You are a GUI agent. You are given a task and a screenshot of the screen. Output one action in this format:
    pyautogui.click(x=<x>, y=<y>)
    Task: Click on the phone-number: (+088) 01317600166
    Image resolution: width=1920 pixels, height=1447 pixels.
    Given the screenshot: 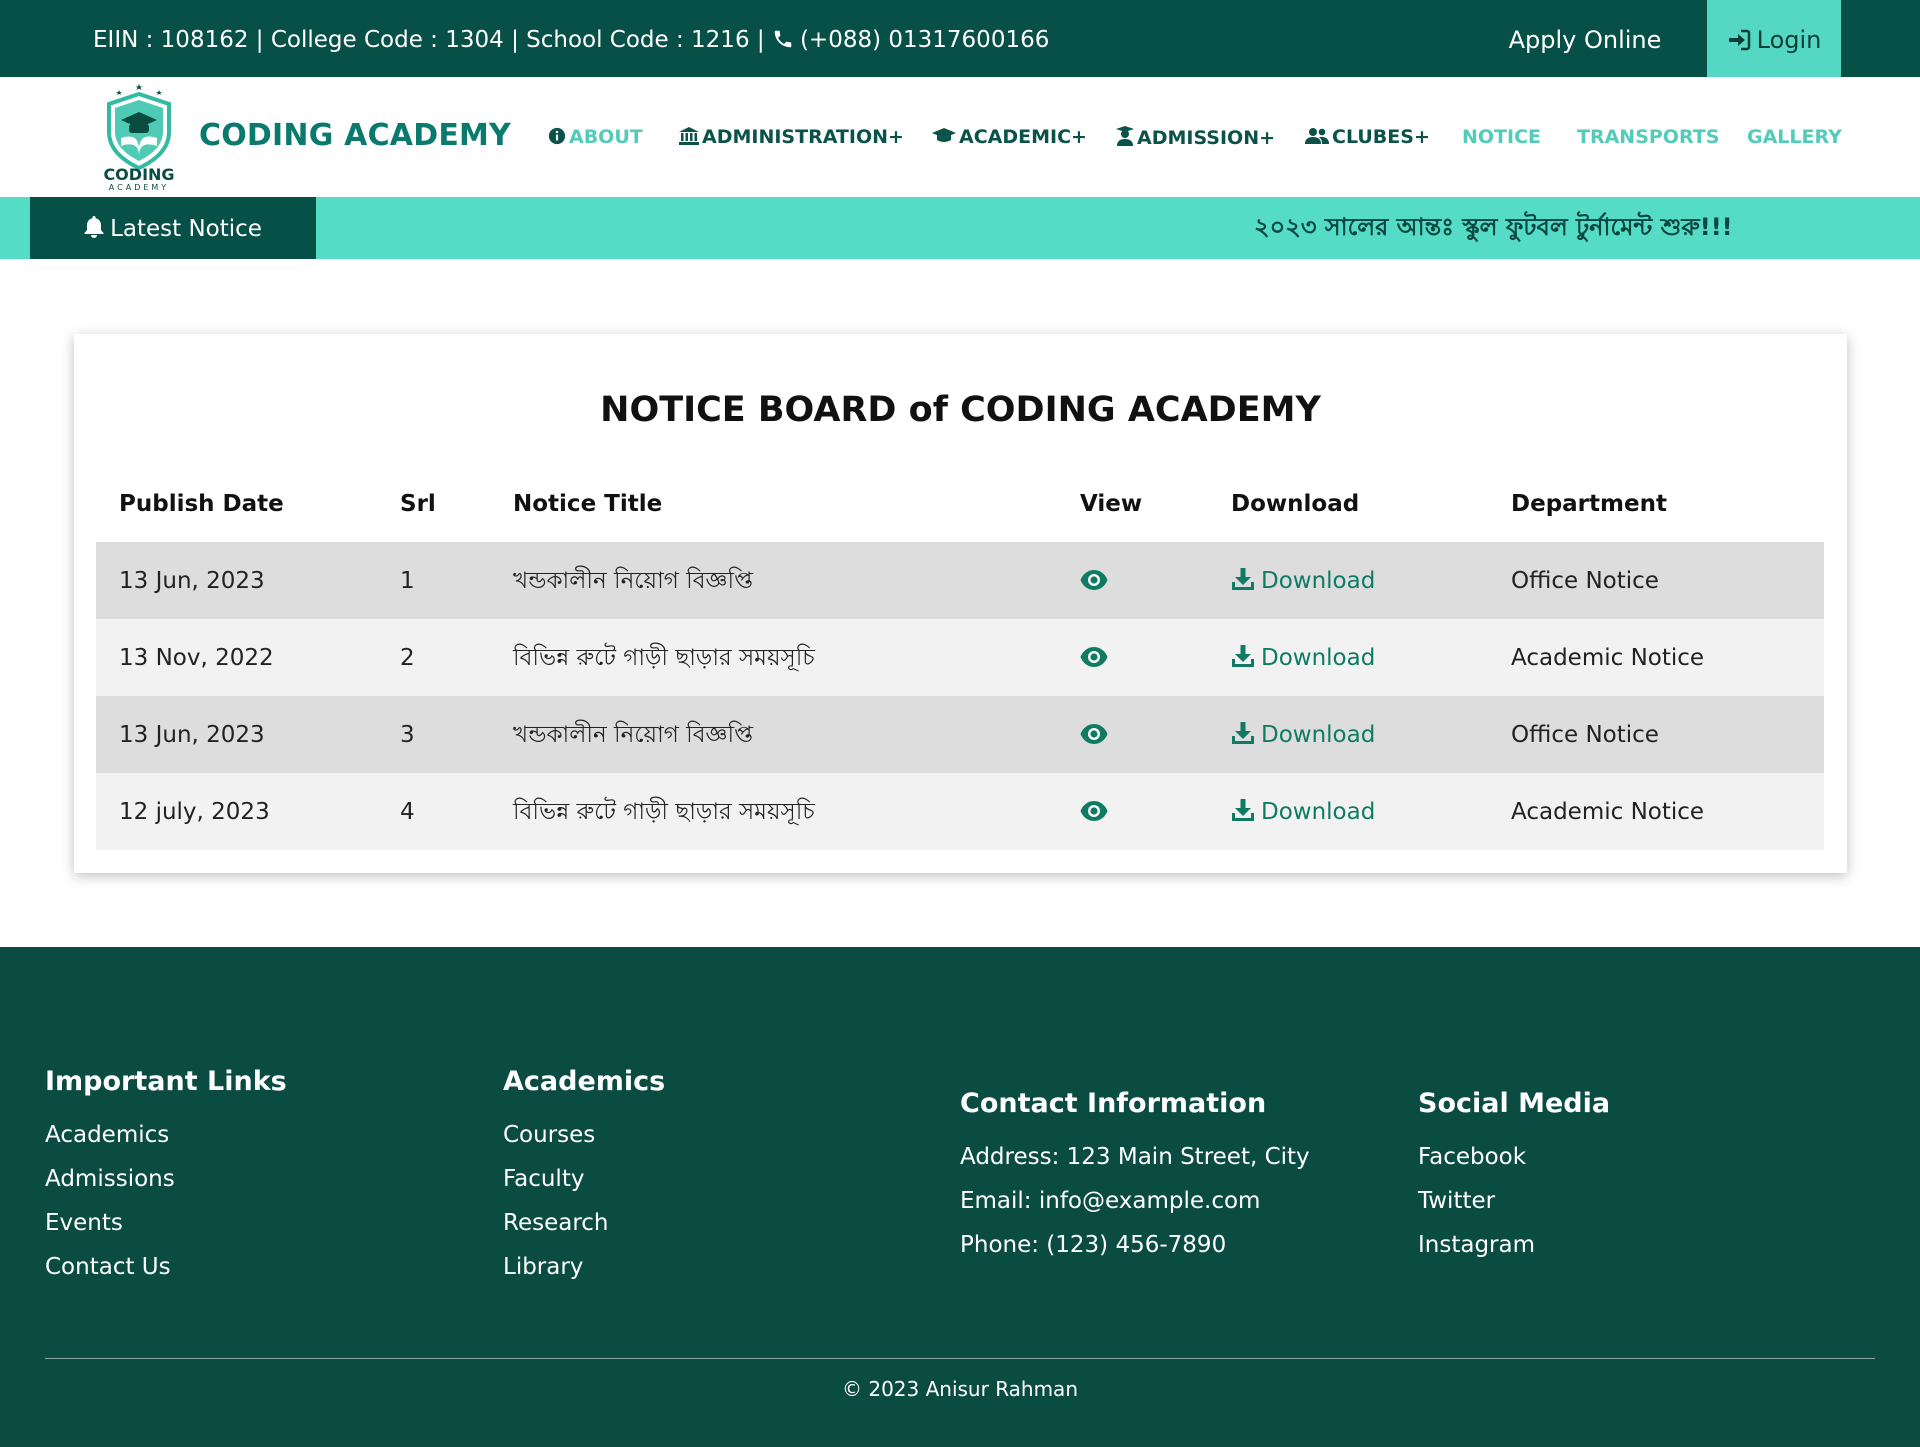 What is the action you would take?
    pyautogui.click(x=924, y=40)
    